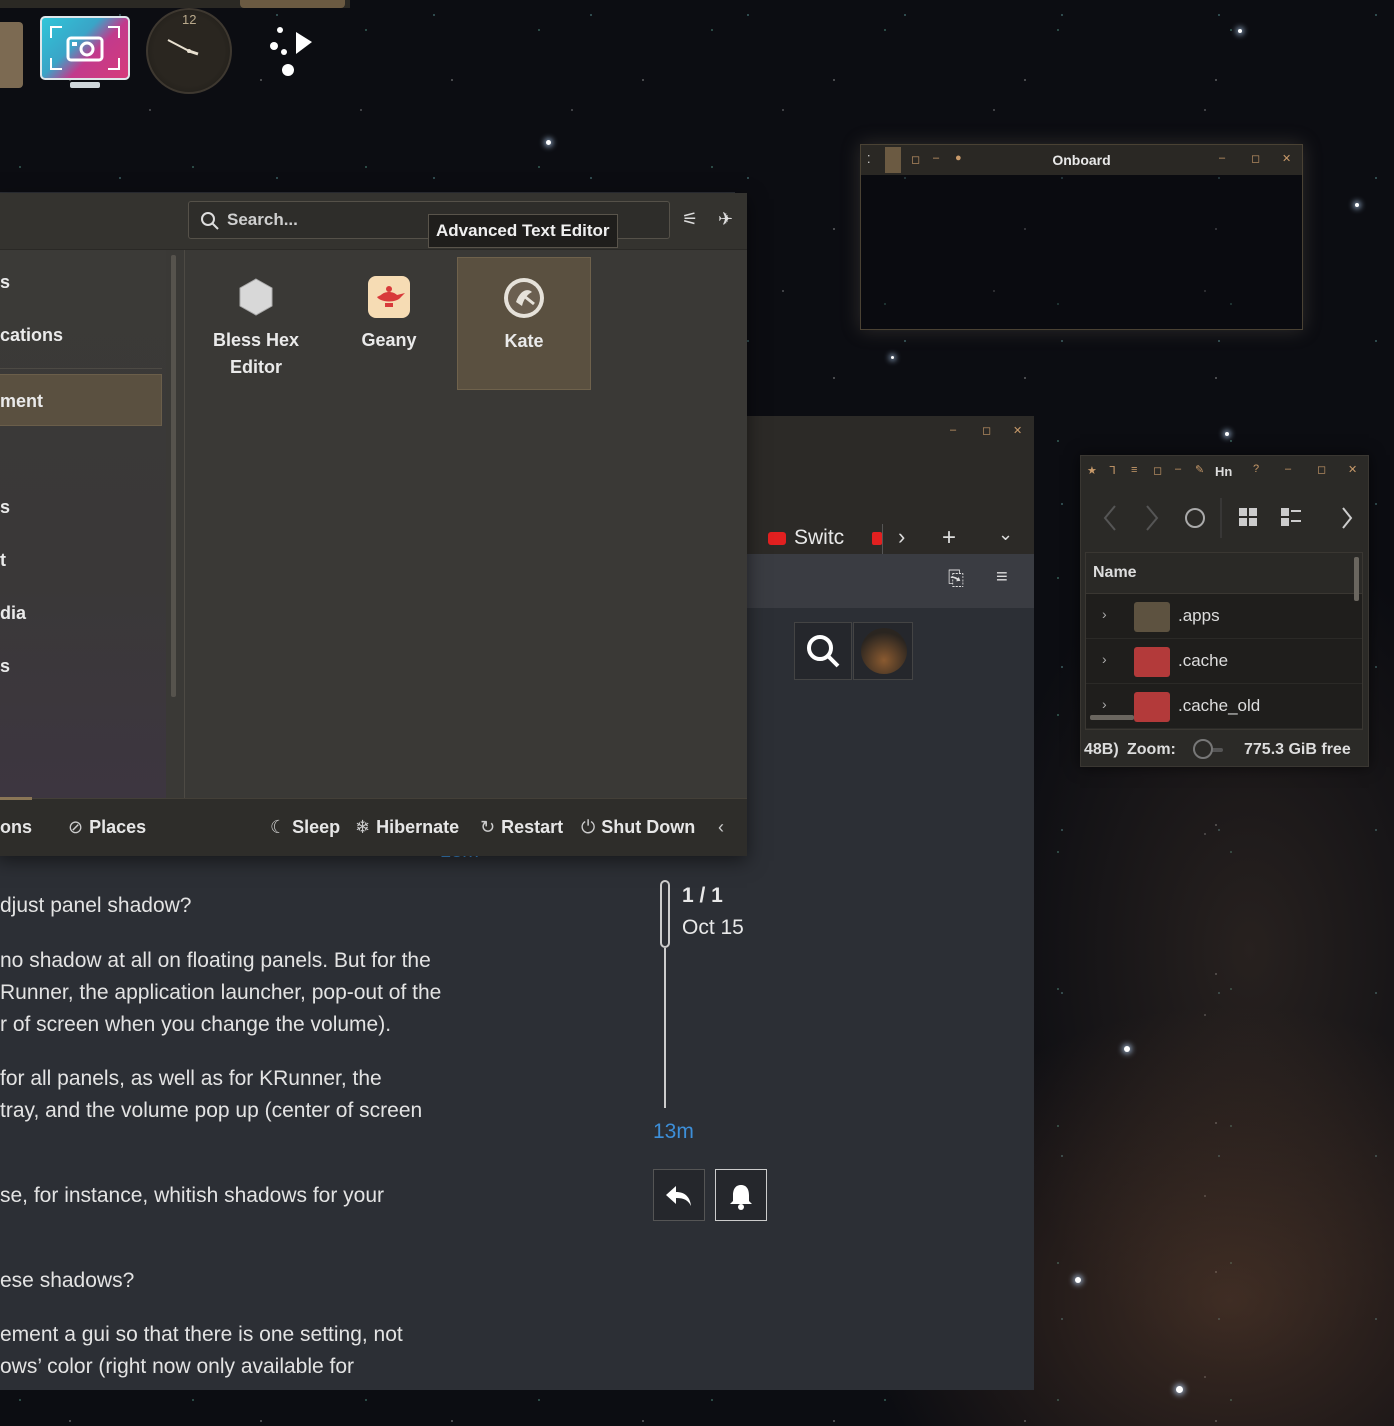  What do you see at coordinates (820, 538) in the screenshot?
I see `browser-tab-label: Switc` at bounding box center [820, 538].